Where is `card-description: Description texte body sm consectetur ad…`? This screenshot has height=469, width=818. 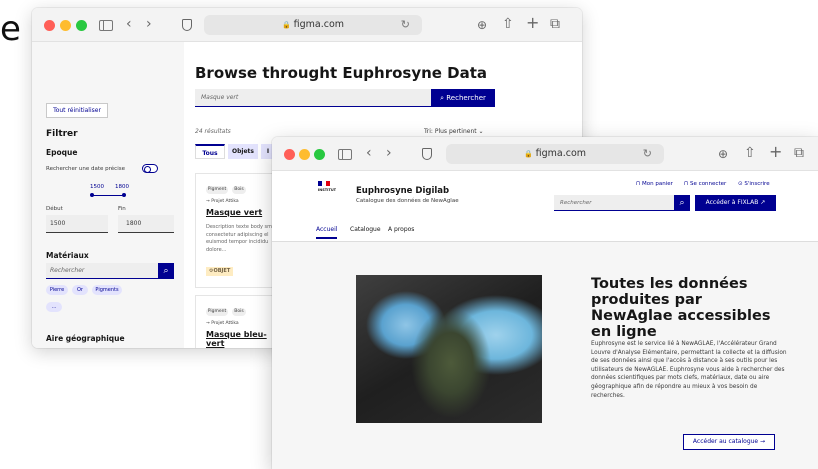
card-description: Description texte body sm consectetur ad… is located at coordinates (239, 238).